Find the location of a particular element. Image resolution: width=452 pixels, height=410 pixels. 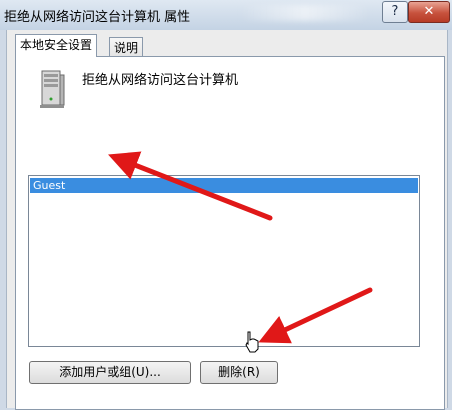

help-button: ? is located at coordinates (395, 12).